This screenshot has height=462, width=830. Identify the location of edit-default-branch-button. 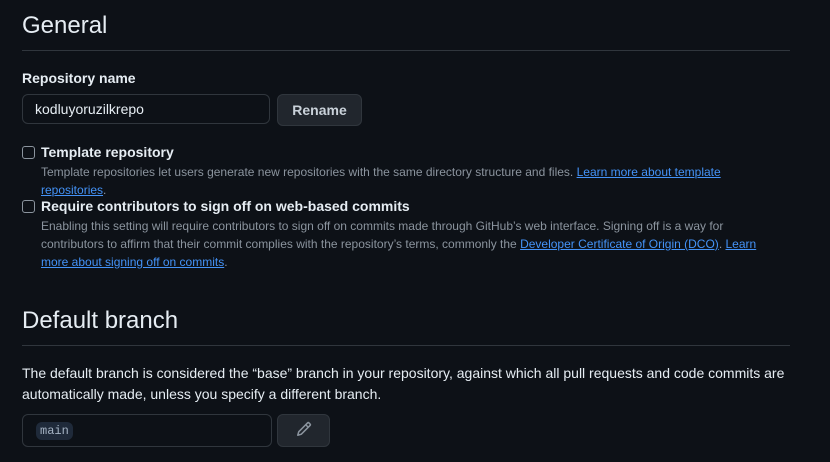
(303, 430).